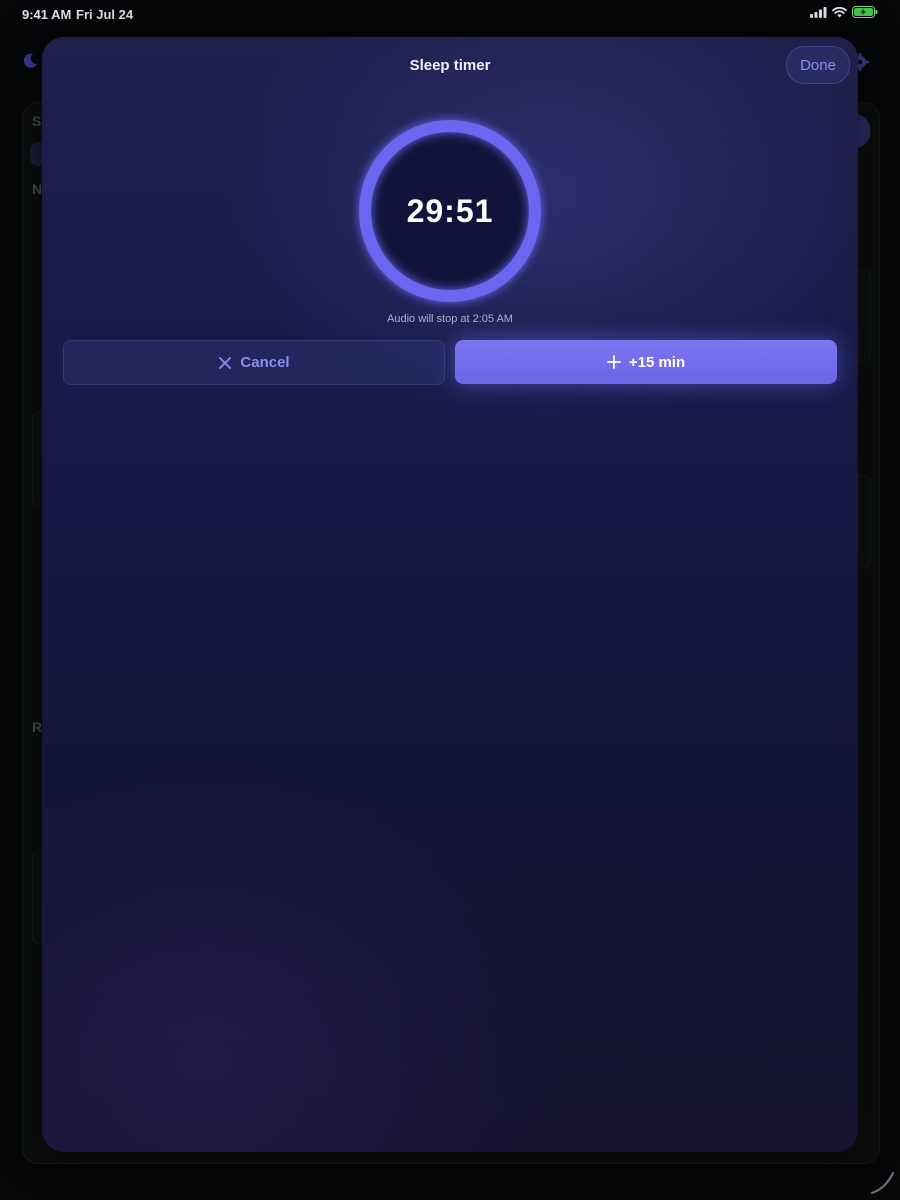  What do you see at coordinates (225, 363) in the screenshot?
I see `close-icon` at bounding box center [225, 363].